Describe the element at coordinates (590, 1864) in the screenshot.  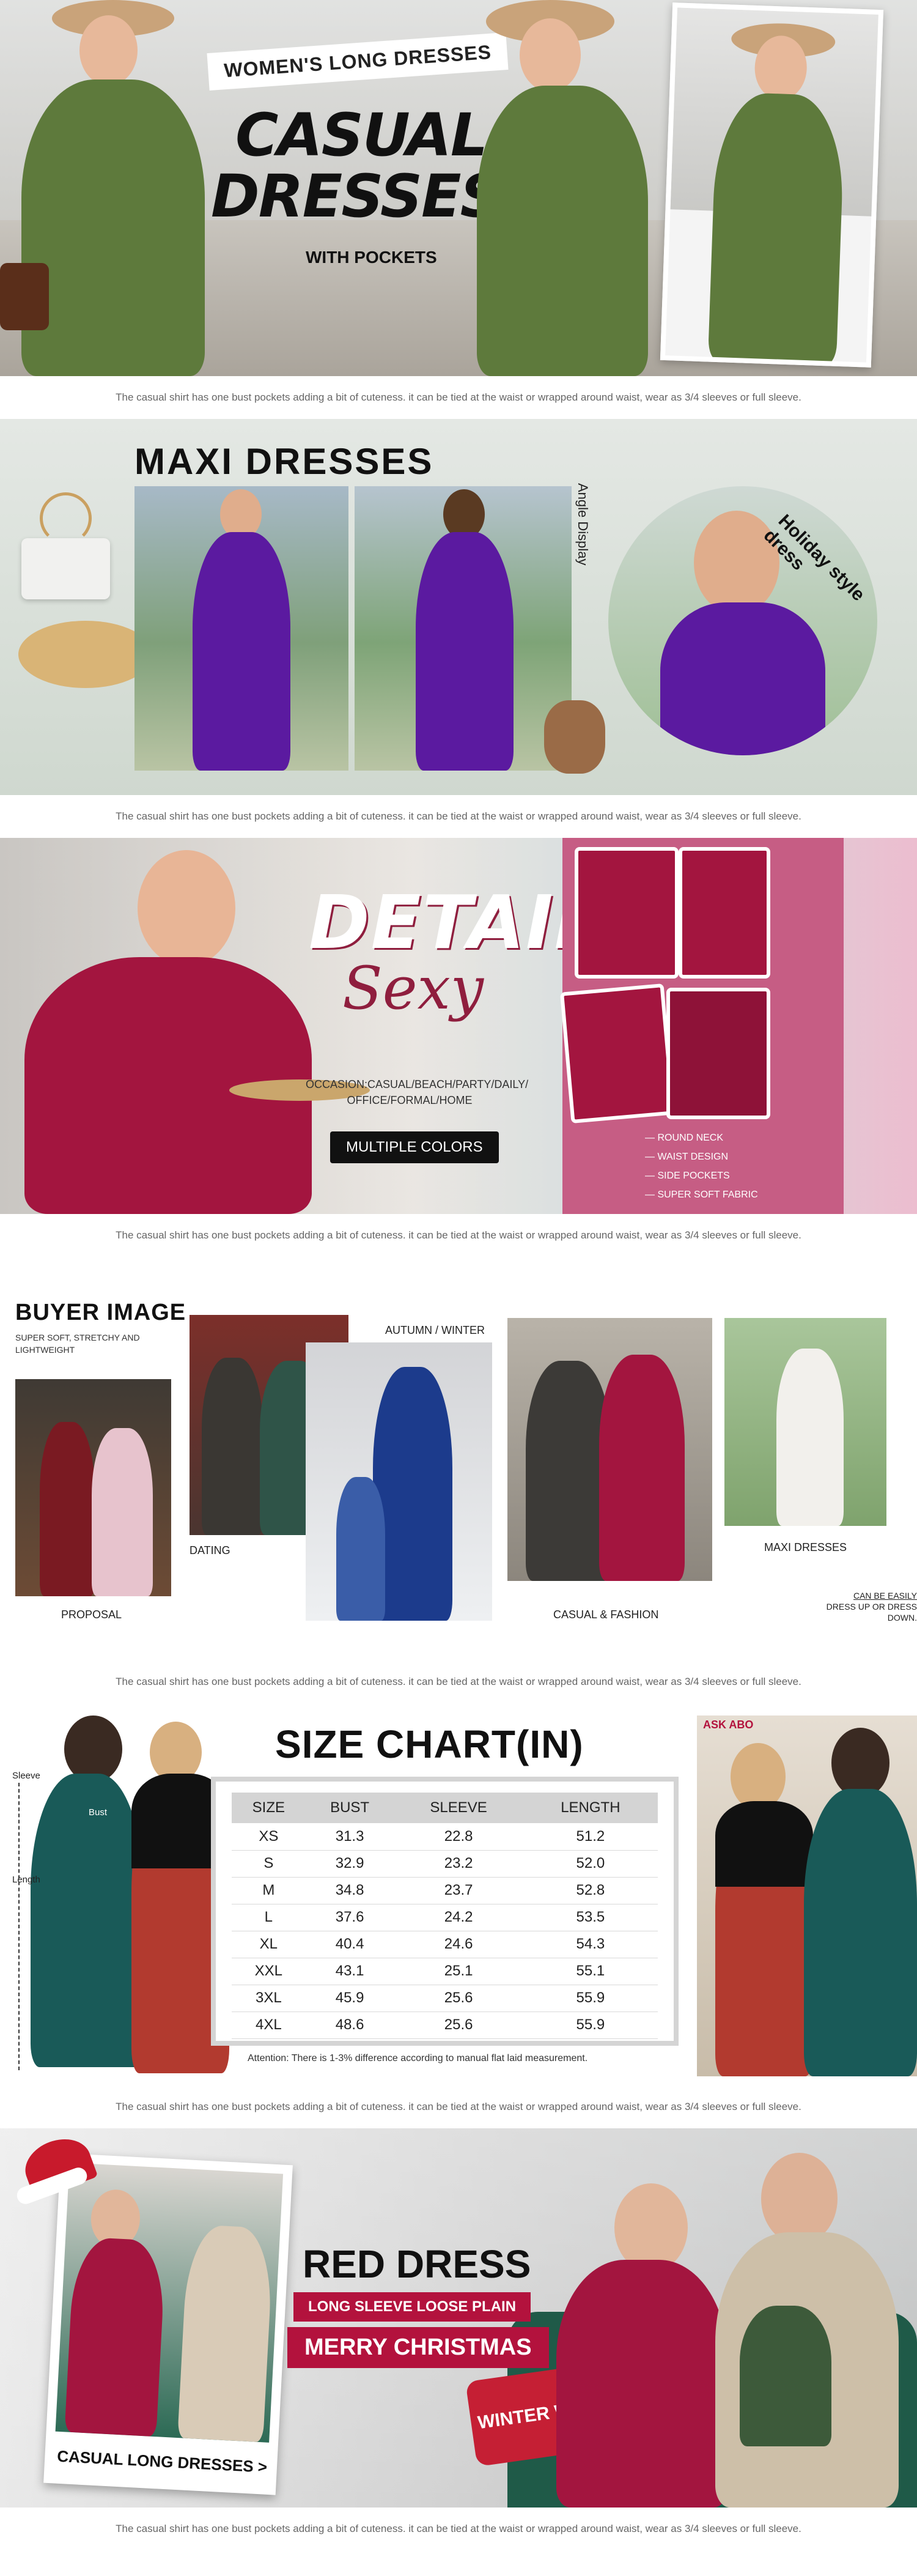
I see `table-cell: 52.0` at that location.